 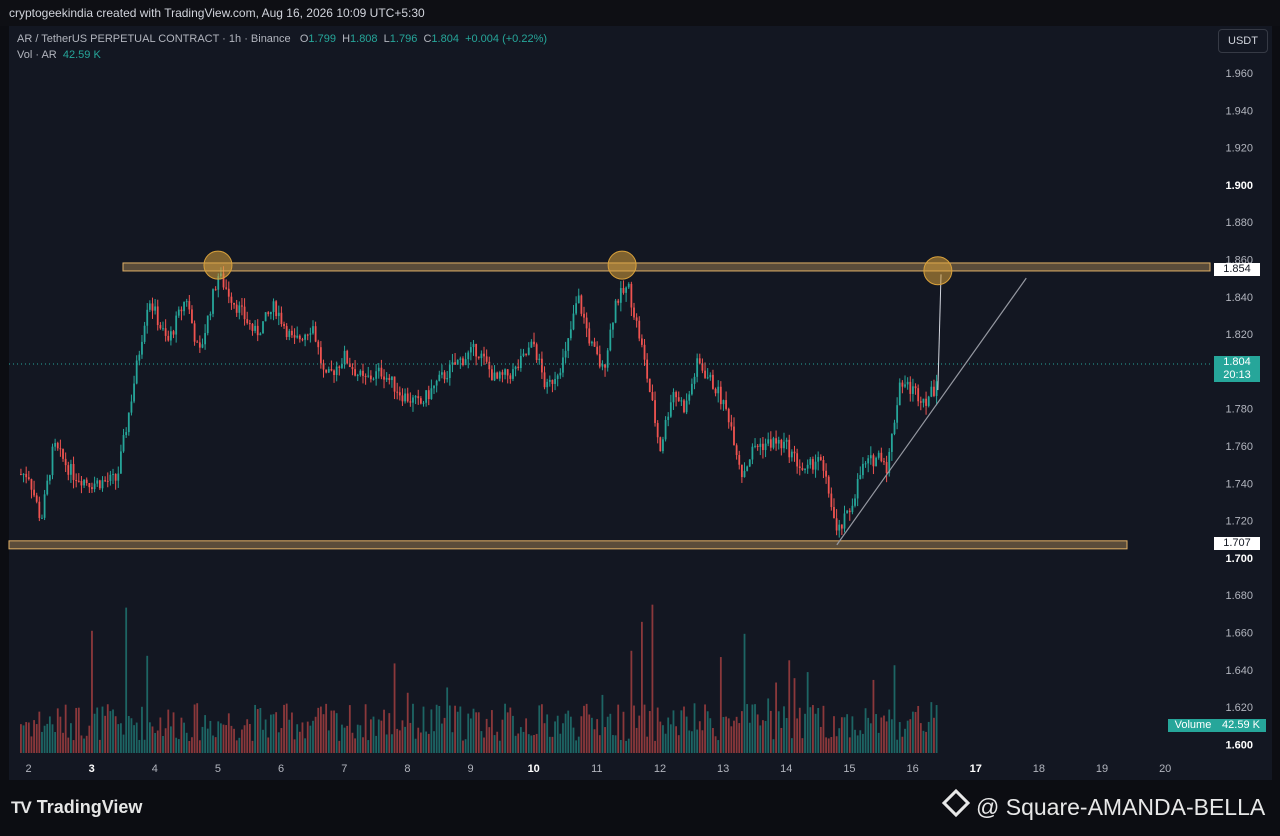 What do you see at coordinates (1239, 596) in the screenshot?
I see `y-tick-label: 1.680` at bounding box center [1239, 596].